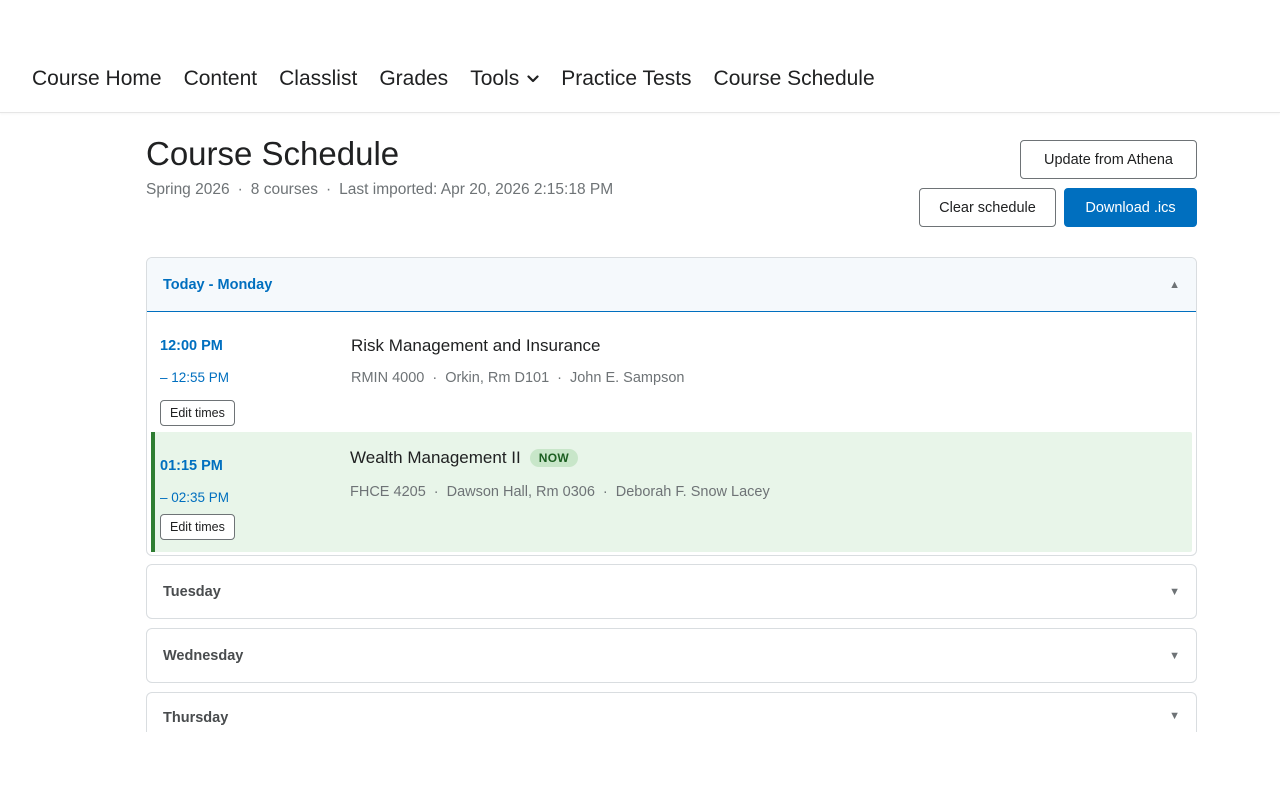 Image resolution: width=1280 pixels, height=800 pixels. I want to click on start-time: 12:00 PM, so click(191, 346).